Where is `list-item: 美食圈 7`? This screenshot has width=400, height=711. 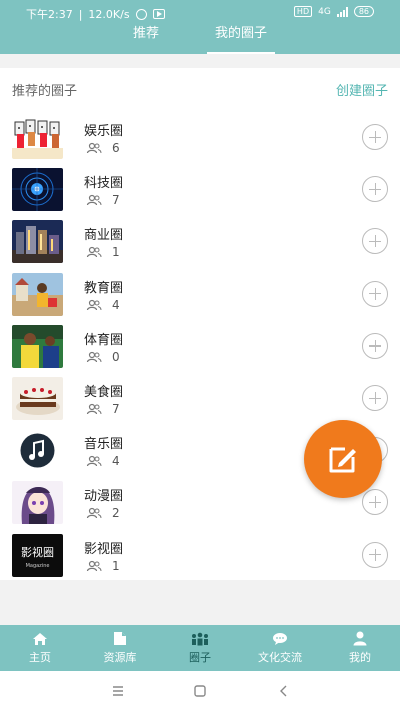 list-item: 美食圈 7 is located at coordinates (200, 399).